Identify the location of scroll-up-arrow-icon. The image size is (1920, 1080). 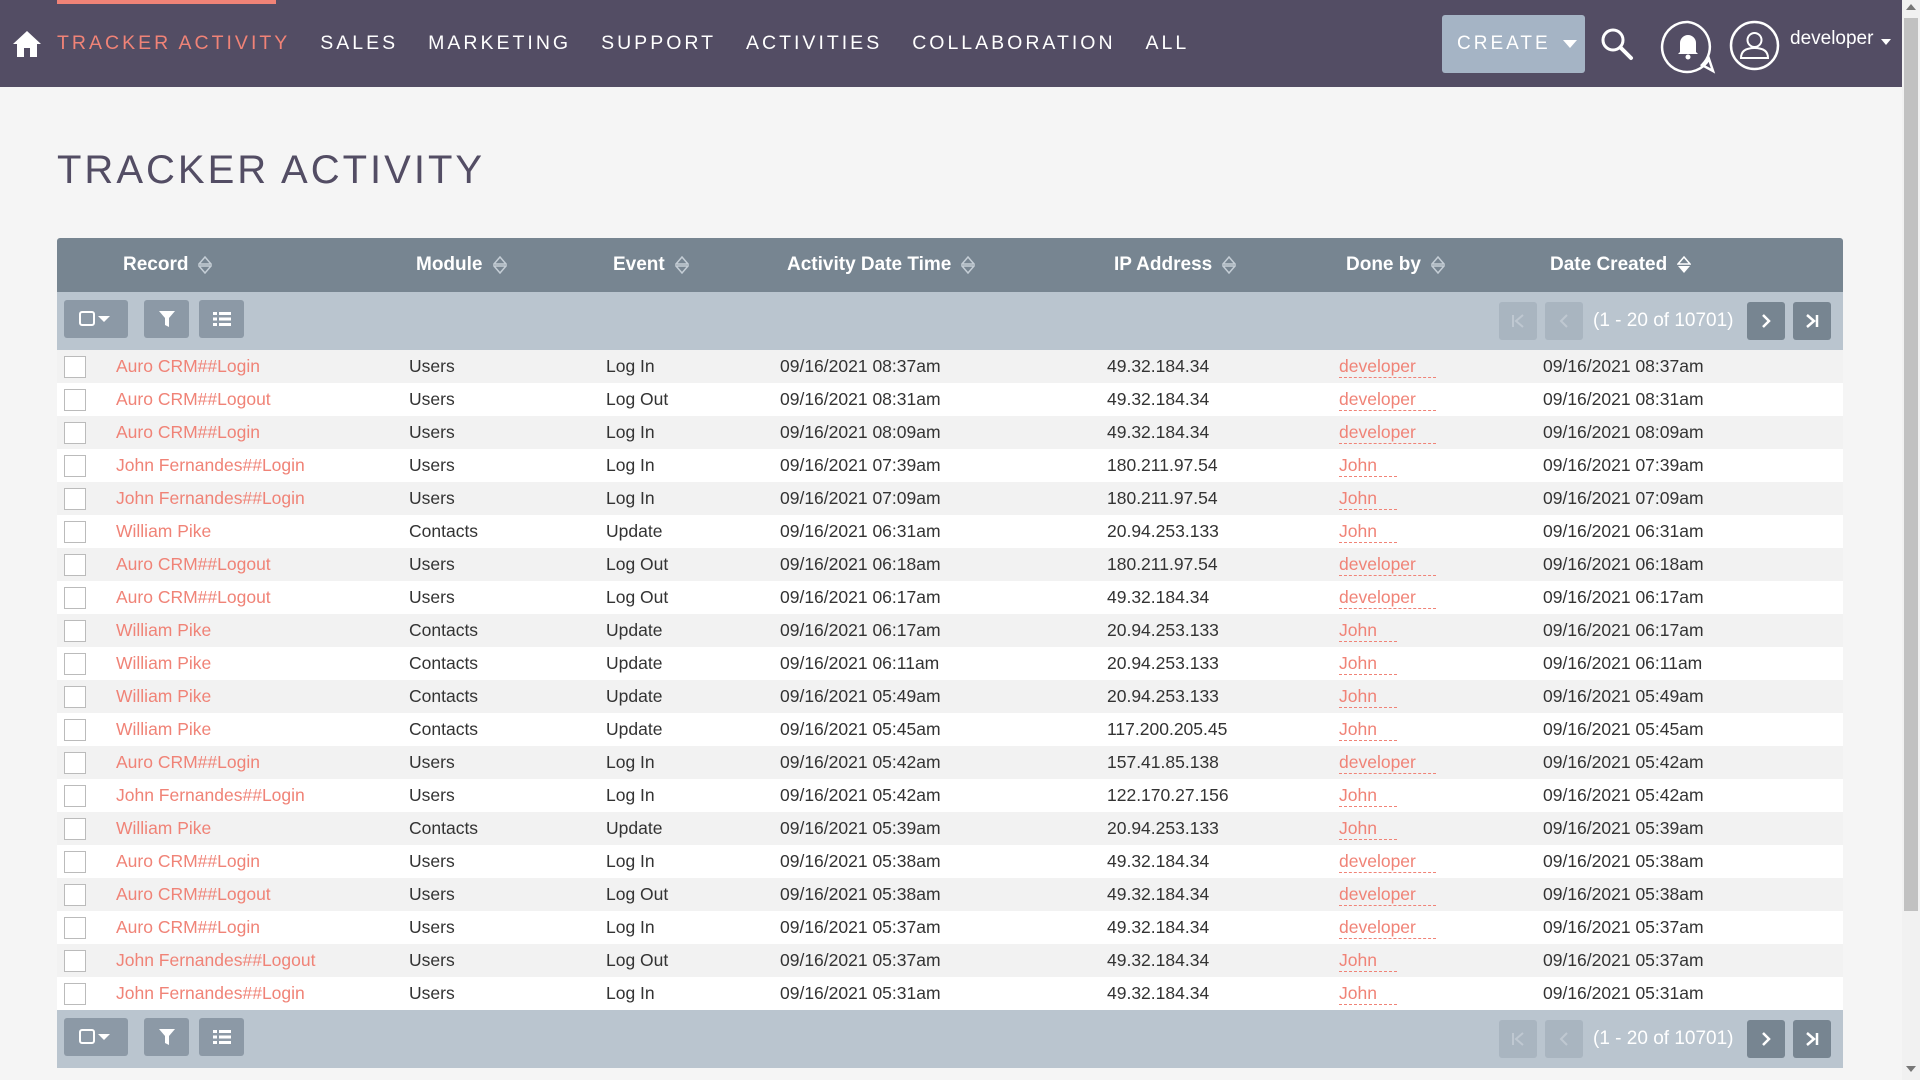
(1911, 7).